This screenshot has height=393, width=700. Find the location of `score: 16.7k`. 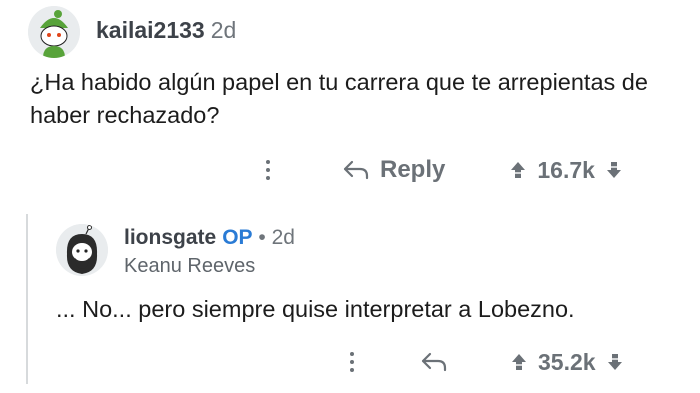

score: 16.7k is located at coordinates (566, 169).